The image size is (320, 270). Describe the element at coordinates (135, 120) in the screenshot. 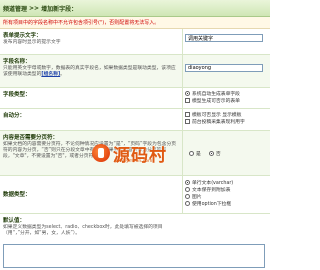

I see `field-row-auto: 自动分： 模板可否显示 显示模板 前台投稿采集表现利用字` at that location.